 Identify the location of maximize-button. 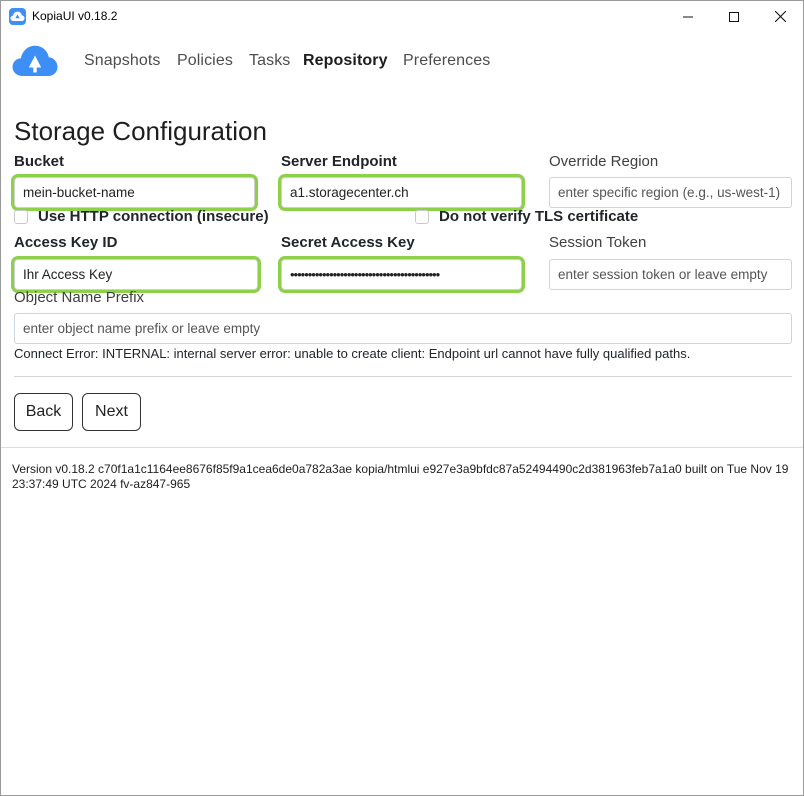
(734, 16).